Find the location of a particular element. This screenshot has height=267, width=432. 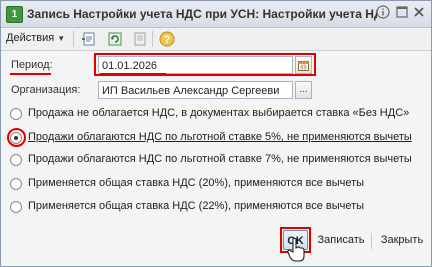

annotation-box is located at coordinates (205, 64).